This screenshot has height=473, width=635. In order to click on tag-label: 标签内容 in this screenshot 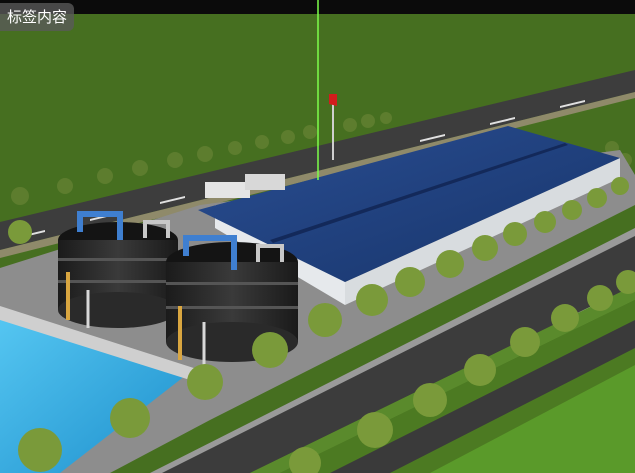, I will do `click(37, 17)`.